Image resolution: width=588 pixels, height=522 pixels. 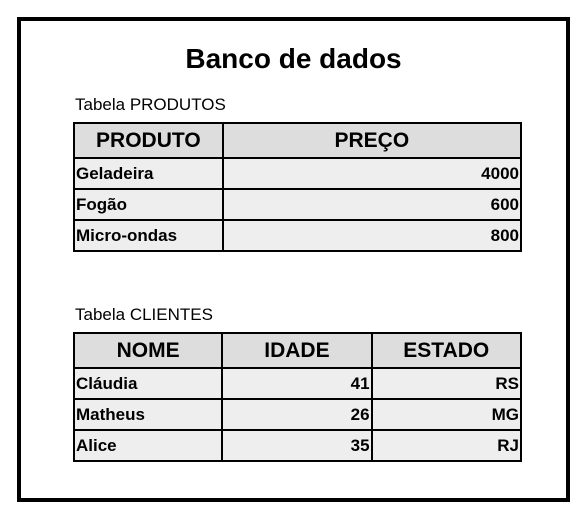 I want to click on cell-nome: Cláudia, so click(x=148, y=383).